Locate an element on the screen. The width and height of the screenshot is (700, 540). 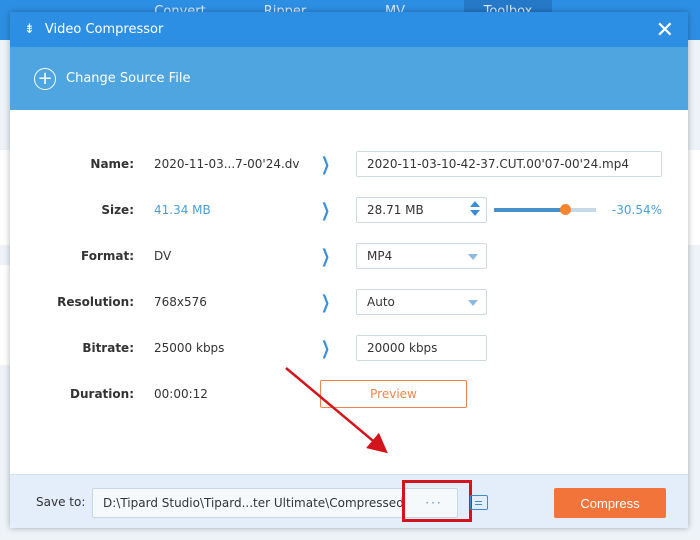
annotation-arrow is located at coordinates (336, 410).